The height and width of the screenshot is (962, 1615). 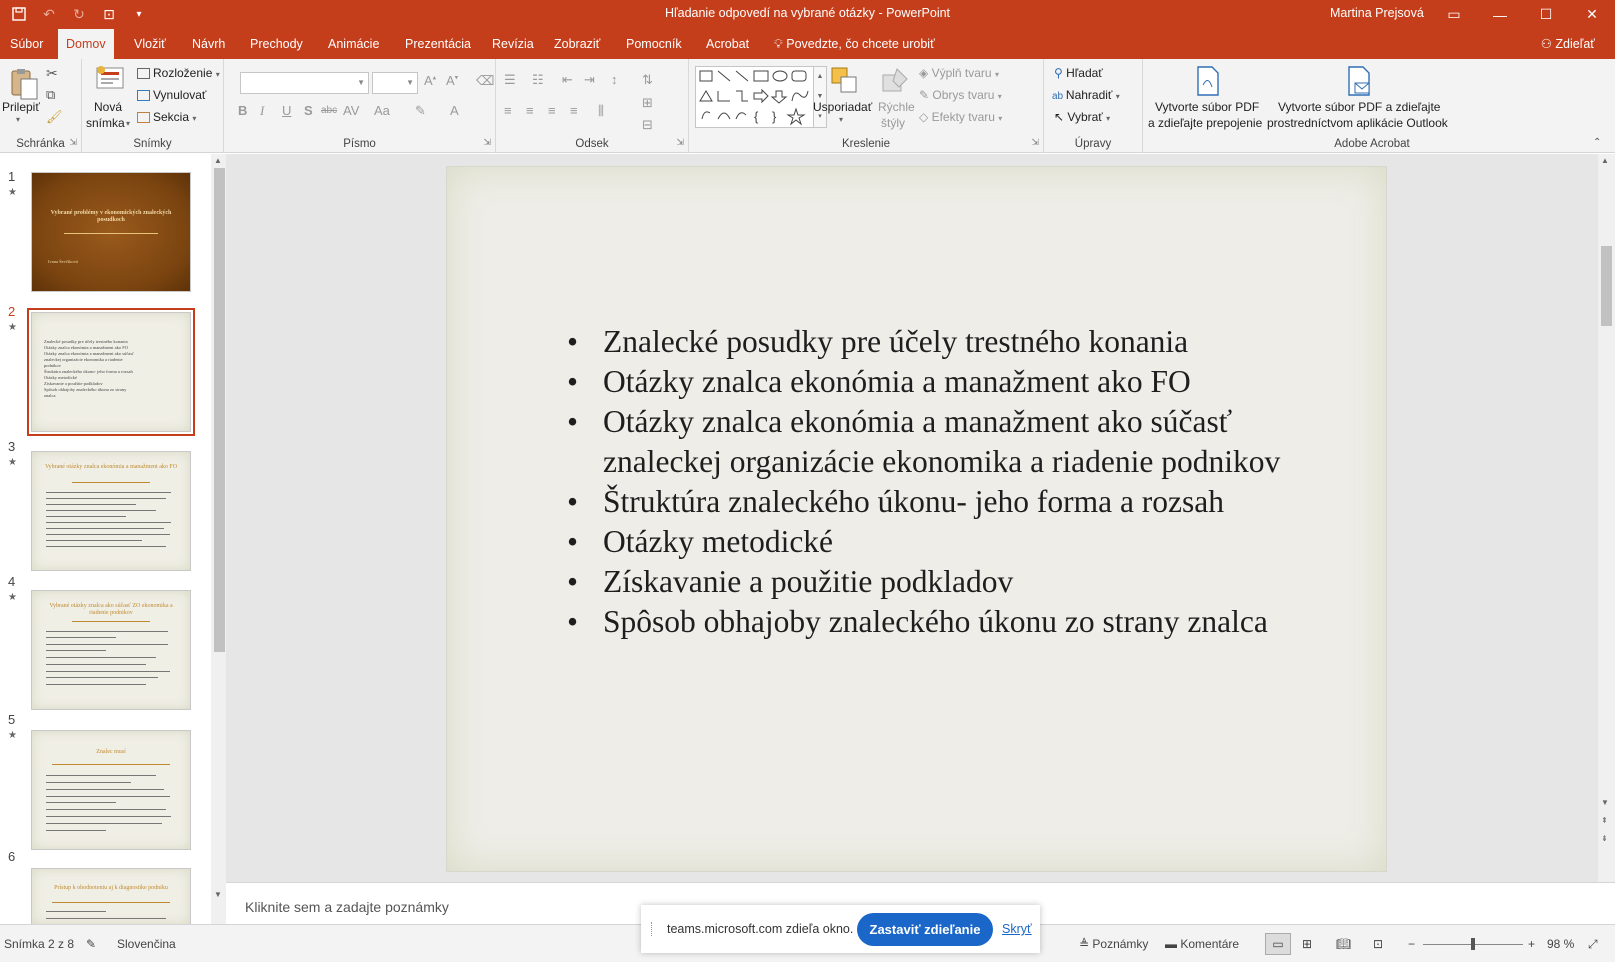 What do you see at coordinates (1592, 14) in the screenshot?
I see `close-icon: ✕` at bounding box center [1592, 14].